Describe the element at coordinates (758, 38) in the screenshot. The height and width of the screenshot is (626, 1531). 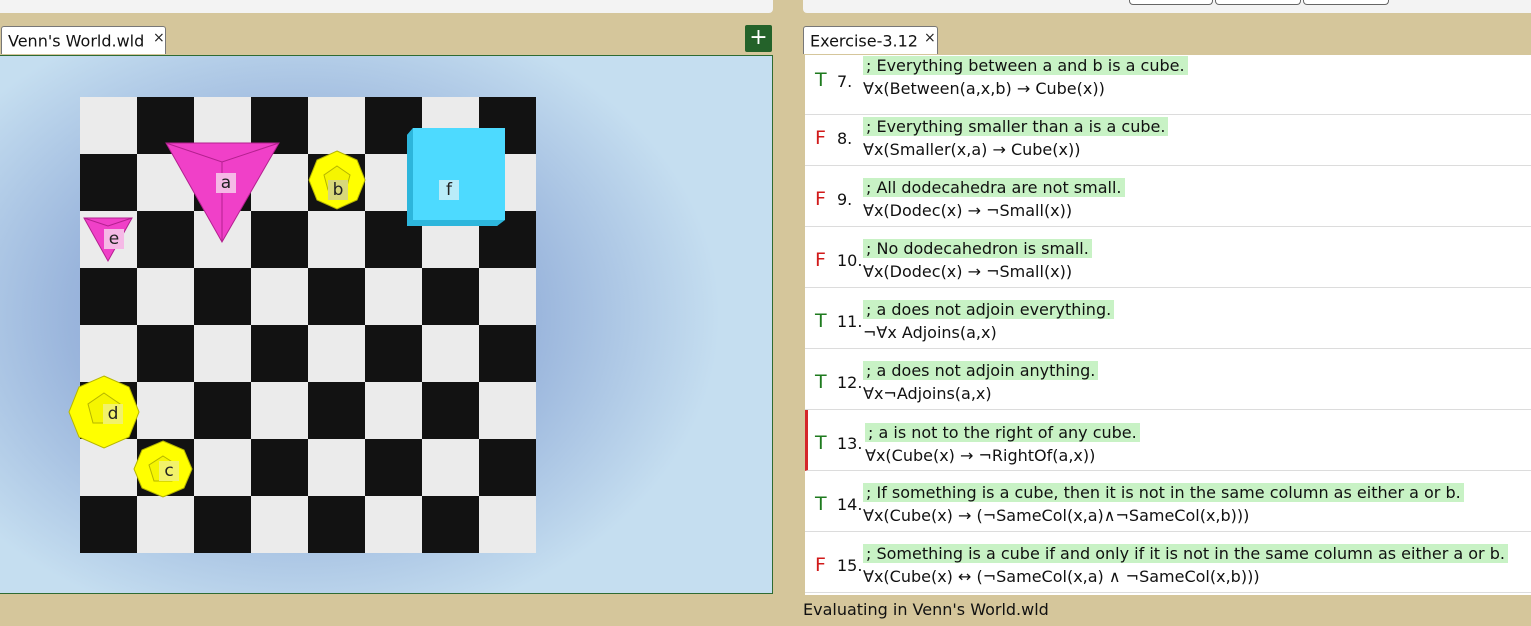
I see `add-tab-button: +` at that location.